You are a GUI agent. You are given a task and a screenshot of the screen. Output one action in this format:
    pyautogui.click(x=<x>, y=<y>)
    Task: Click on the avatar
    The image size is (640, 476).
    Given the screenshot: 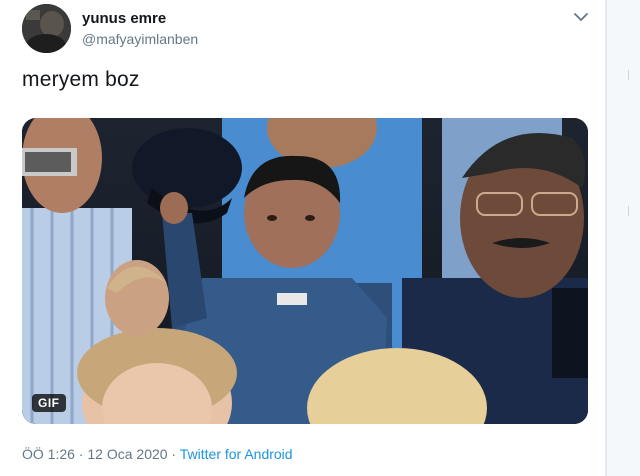 What is the action you would take?
    pyautogui.click(x=46, y=28)
    